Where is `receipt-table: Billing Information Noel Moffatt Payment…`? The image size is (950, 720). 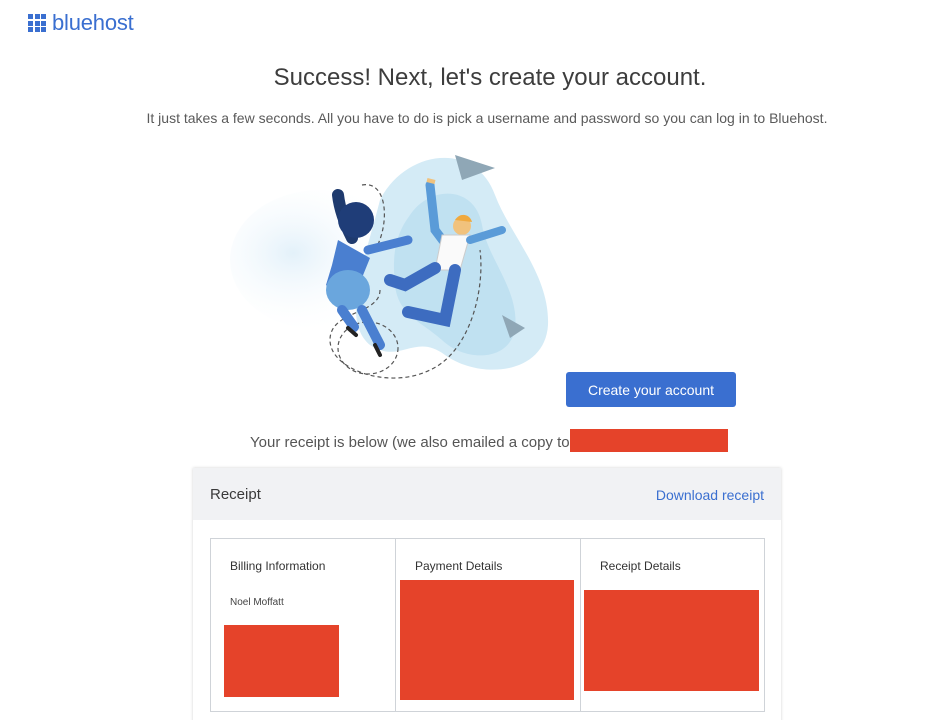
receipt-table: Billing Information Noel Moffatt Payment… is located at coordinates (487, 625).